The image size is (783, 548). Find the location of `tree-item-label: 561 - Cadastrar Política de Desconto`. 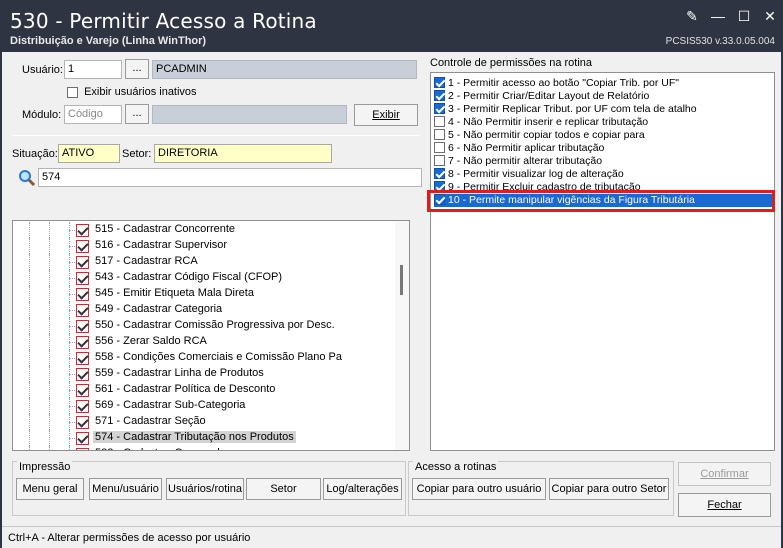

tree-item-label: 561 - Cadastrar Política de Desconto is located at coordinates (185, 389).